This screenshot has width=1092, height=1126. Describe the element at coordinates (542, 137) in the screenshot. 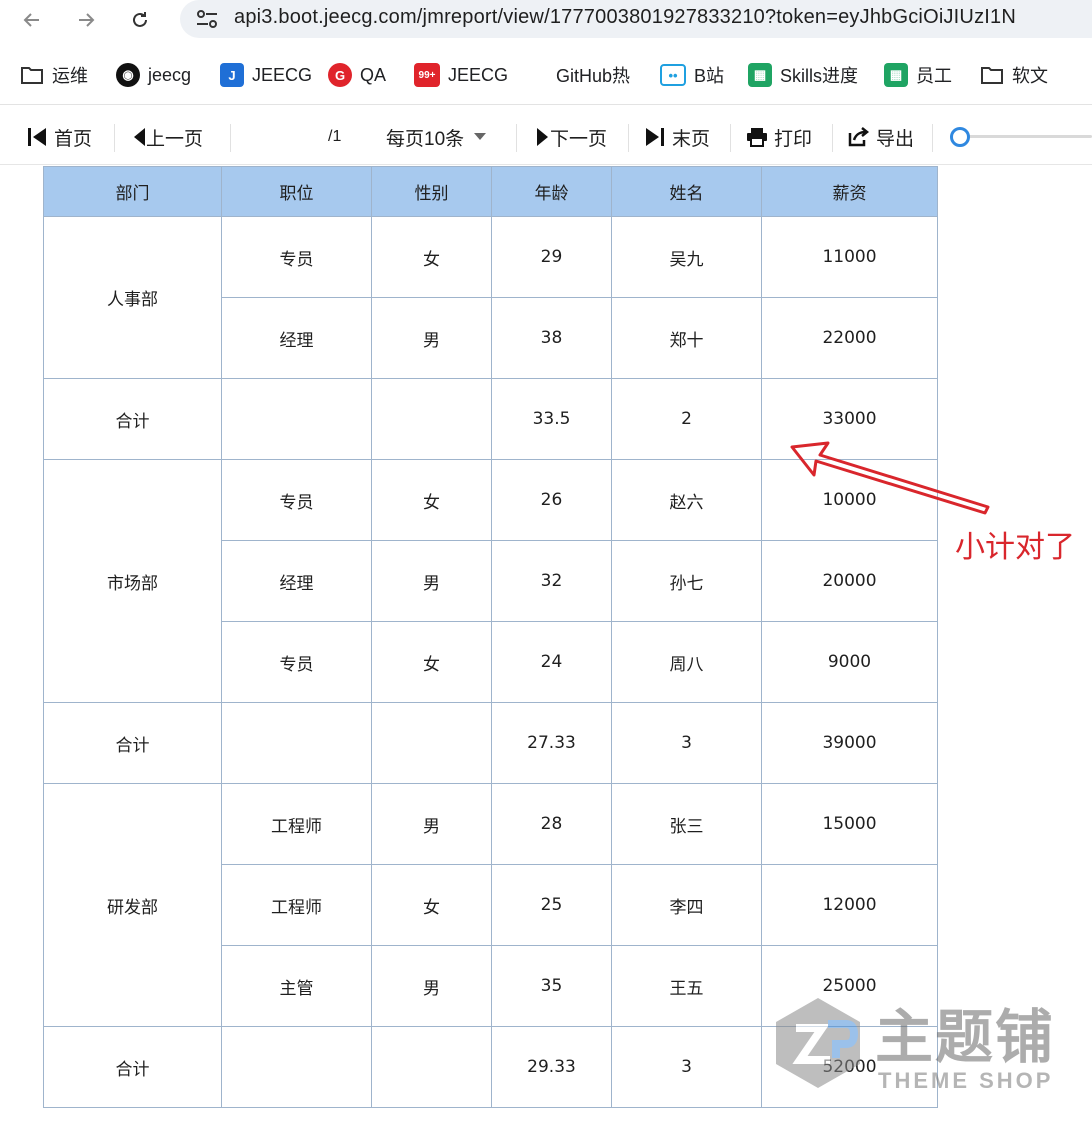

I see `caret-right-icon` at that location.